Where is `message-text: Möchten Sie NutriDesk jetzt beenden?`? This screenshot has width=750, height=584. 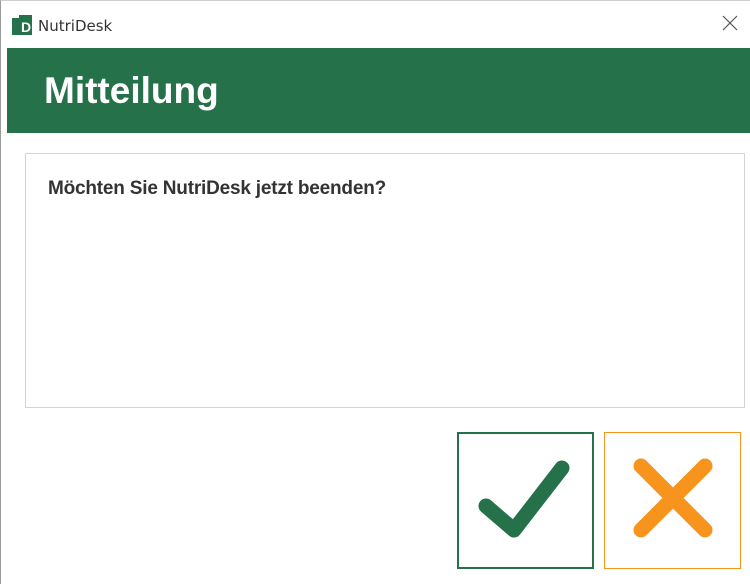 message-text: Möchten Sie NutriDesk jetzt beenden? is located at coordinates (217, 188).